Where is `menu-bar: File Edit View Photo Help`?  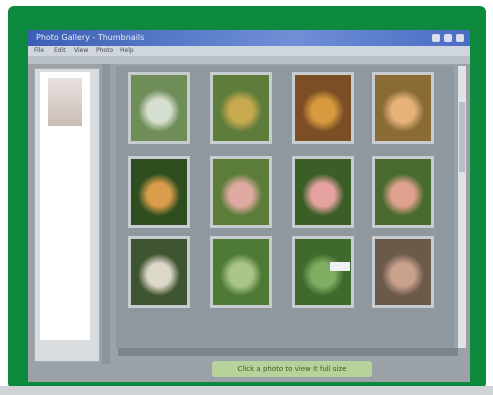
menu-bar: File Edit View Photo Help is located at coordinates (249, 51).